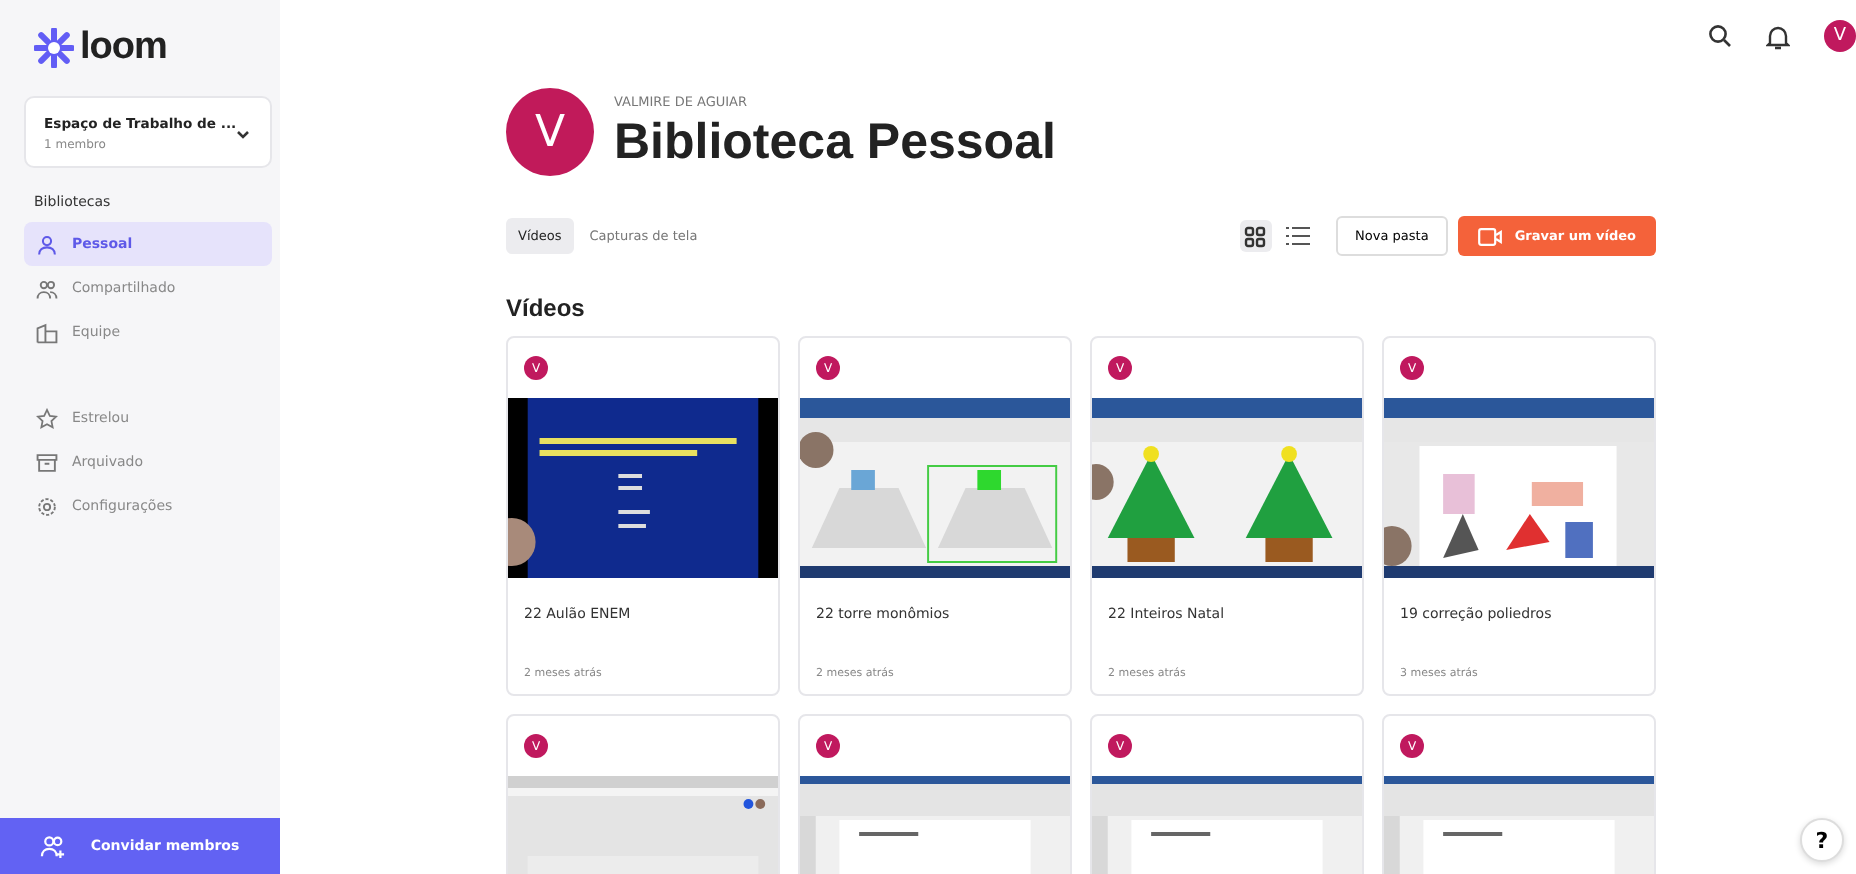 This screenshot has width=1856, height=874. Describe the element at coordinates (47, 288) in the screenshot. I see `people-icon` at that location.